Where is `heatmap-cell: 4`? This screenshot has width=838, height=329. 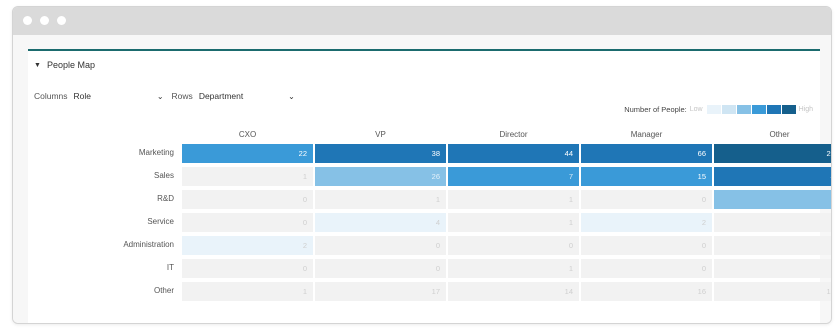
heatmap-cell: 4 is located at coordinates (380, 222).